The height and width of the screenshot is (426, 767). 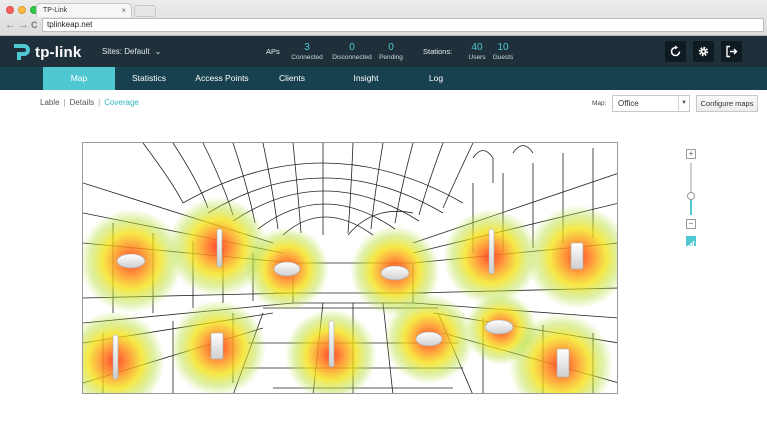 I want to click on logout-button, so click(x=731, y=51).